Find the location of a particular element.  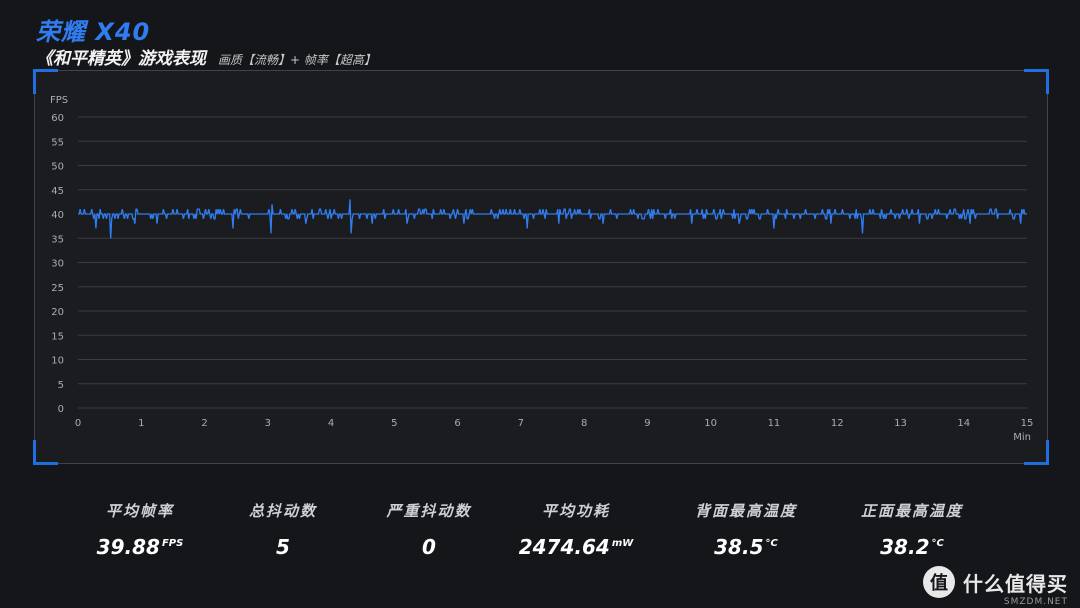

x-tick-label: 0 is located at coordinates (78, 423).